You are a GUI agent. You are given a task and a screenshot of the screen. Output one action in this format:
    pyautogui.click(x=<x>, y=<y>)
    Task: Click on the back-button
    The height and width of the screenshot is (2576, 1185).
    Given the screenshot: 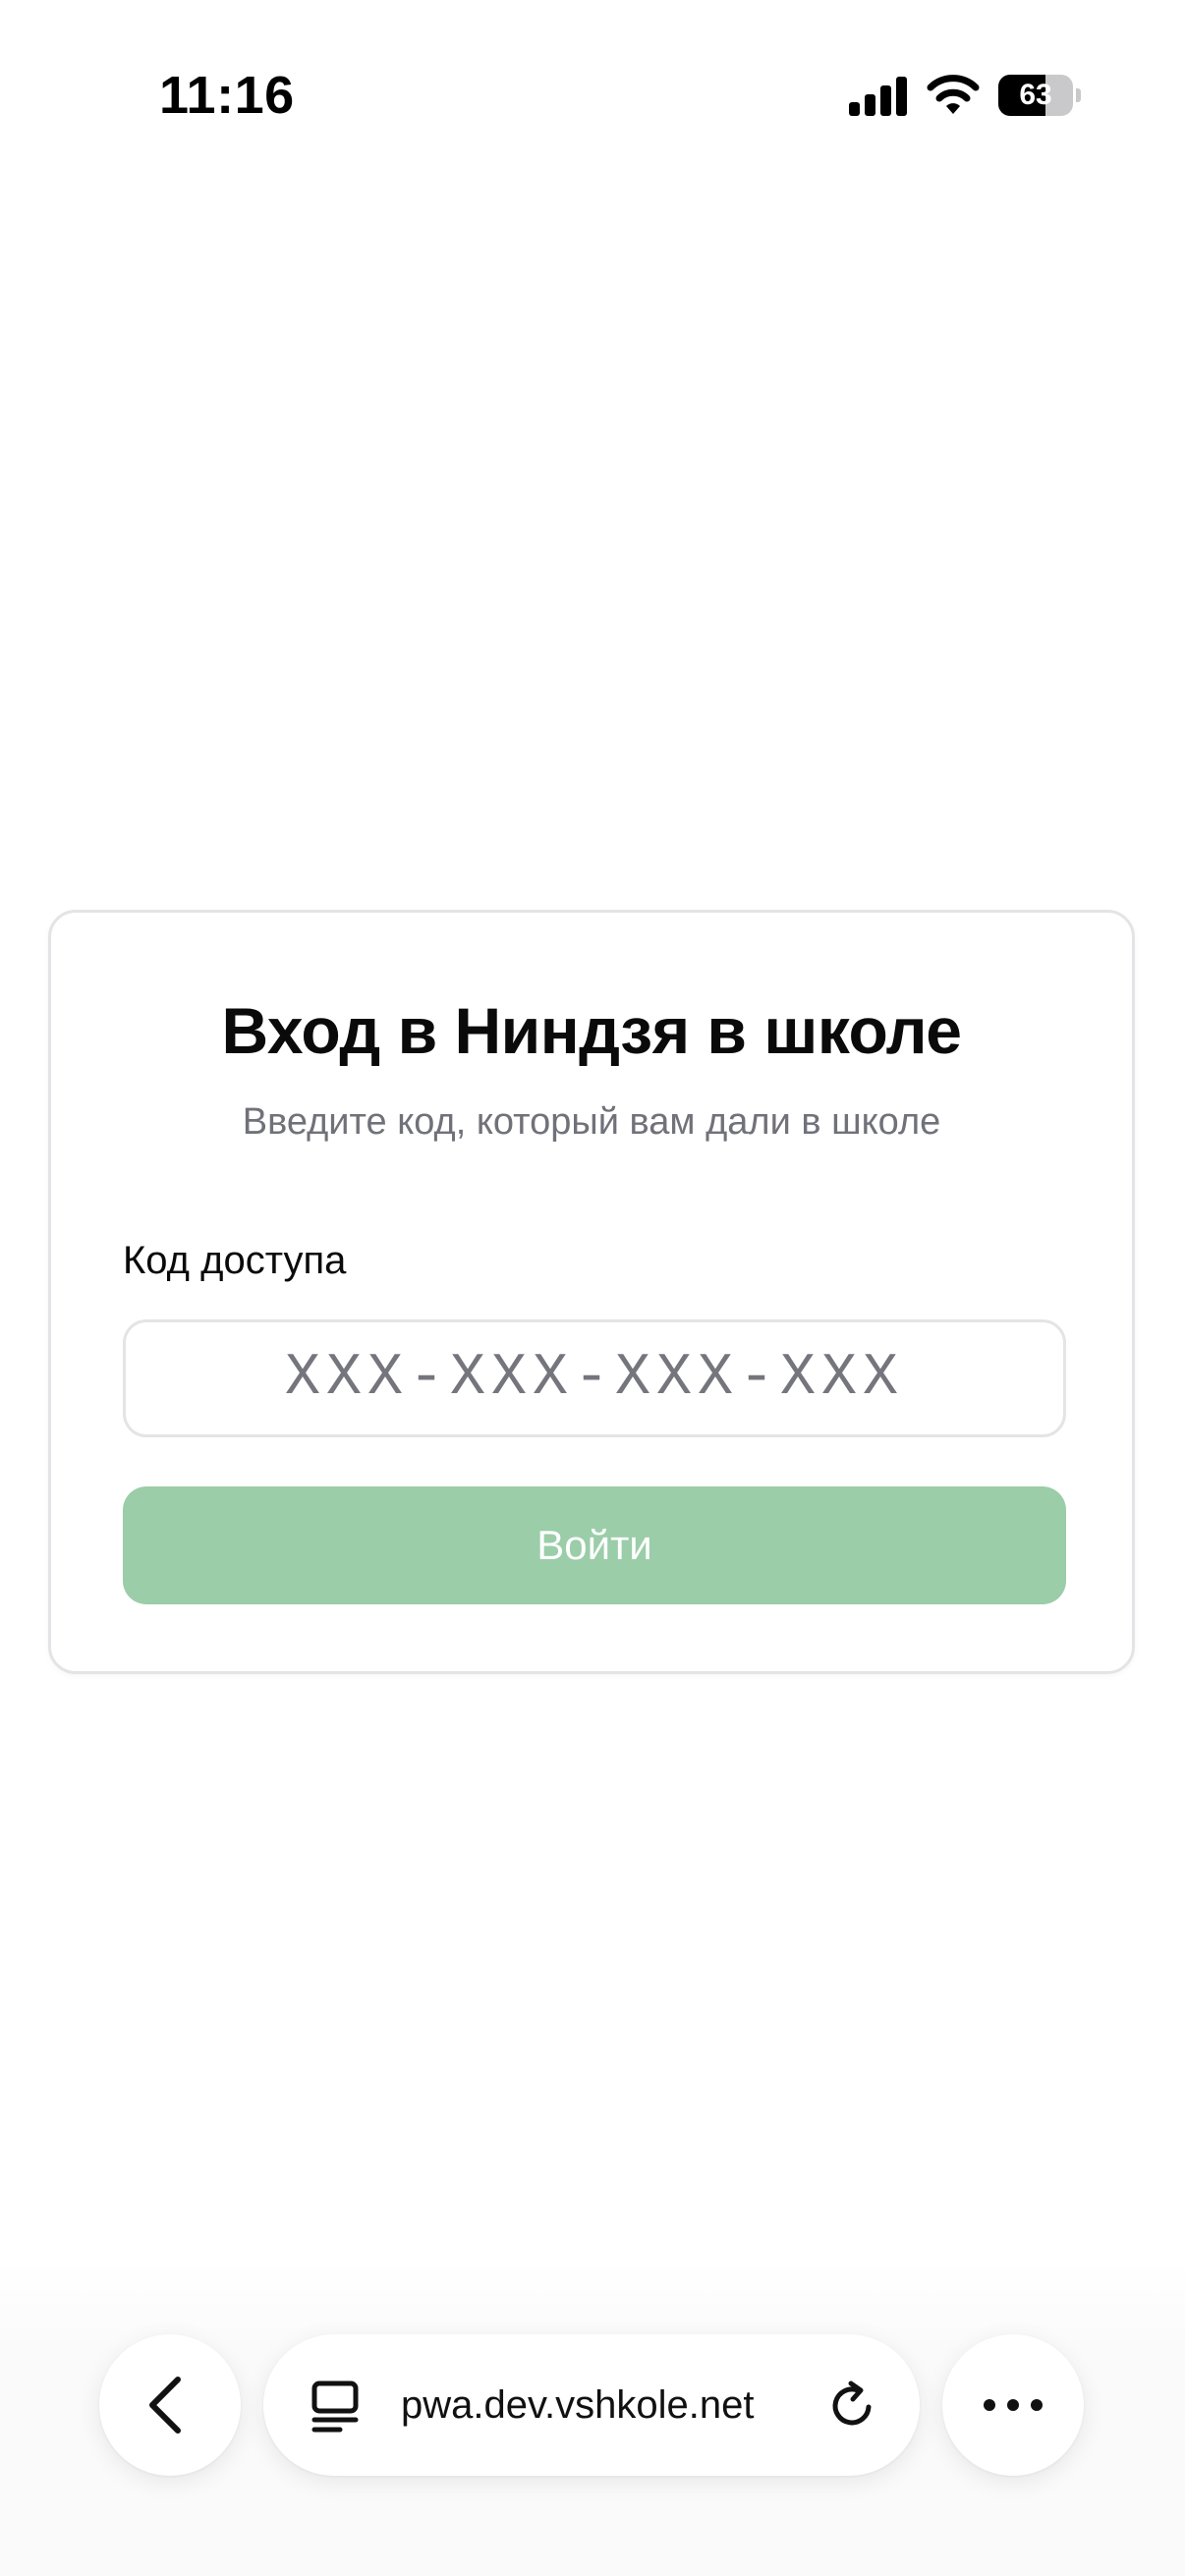 What is the action you would take?
    pyautogui.click(x=170, y=2405)
    